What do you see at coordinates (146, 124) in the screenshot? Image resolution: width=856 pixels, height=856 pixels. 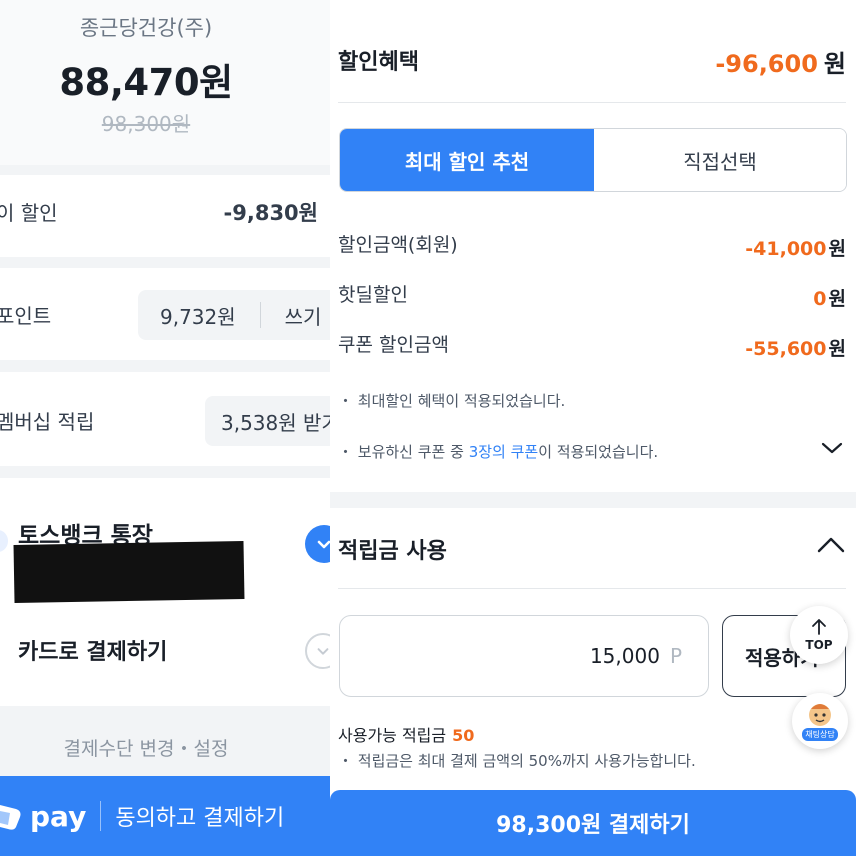 I see `original-price: 98,300원` at bounding box center [146, 124].